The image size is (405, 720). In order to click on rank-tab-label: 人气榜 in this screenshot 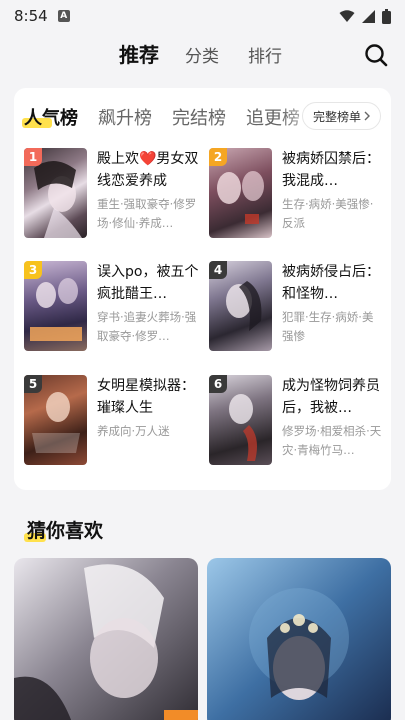, I will do `click(51, 118)`.